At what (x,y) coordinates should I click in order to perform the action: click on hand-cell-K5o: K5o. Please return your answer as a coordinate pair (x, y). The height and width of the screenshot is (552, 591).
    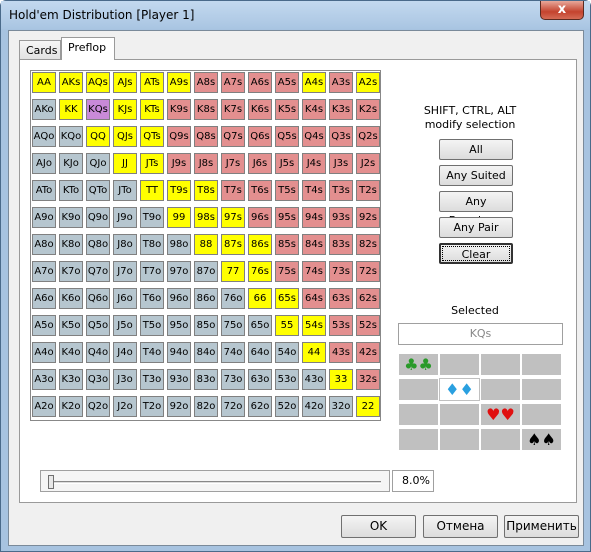
    Looking at the image, I should click on (71, 325).